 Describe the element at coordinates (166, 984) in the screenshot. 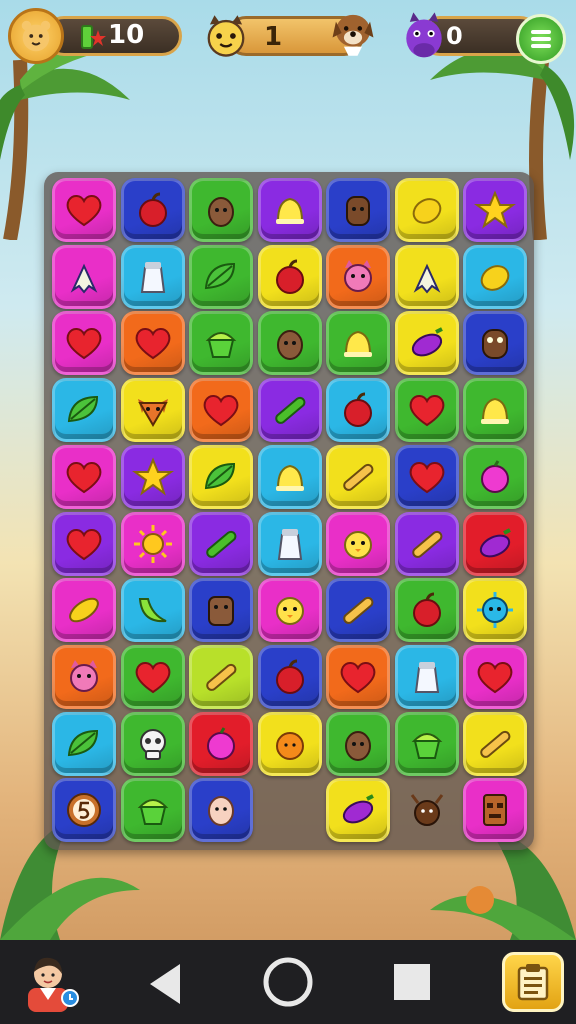

I see `back-button` at that location.